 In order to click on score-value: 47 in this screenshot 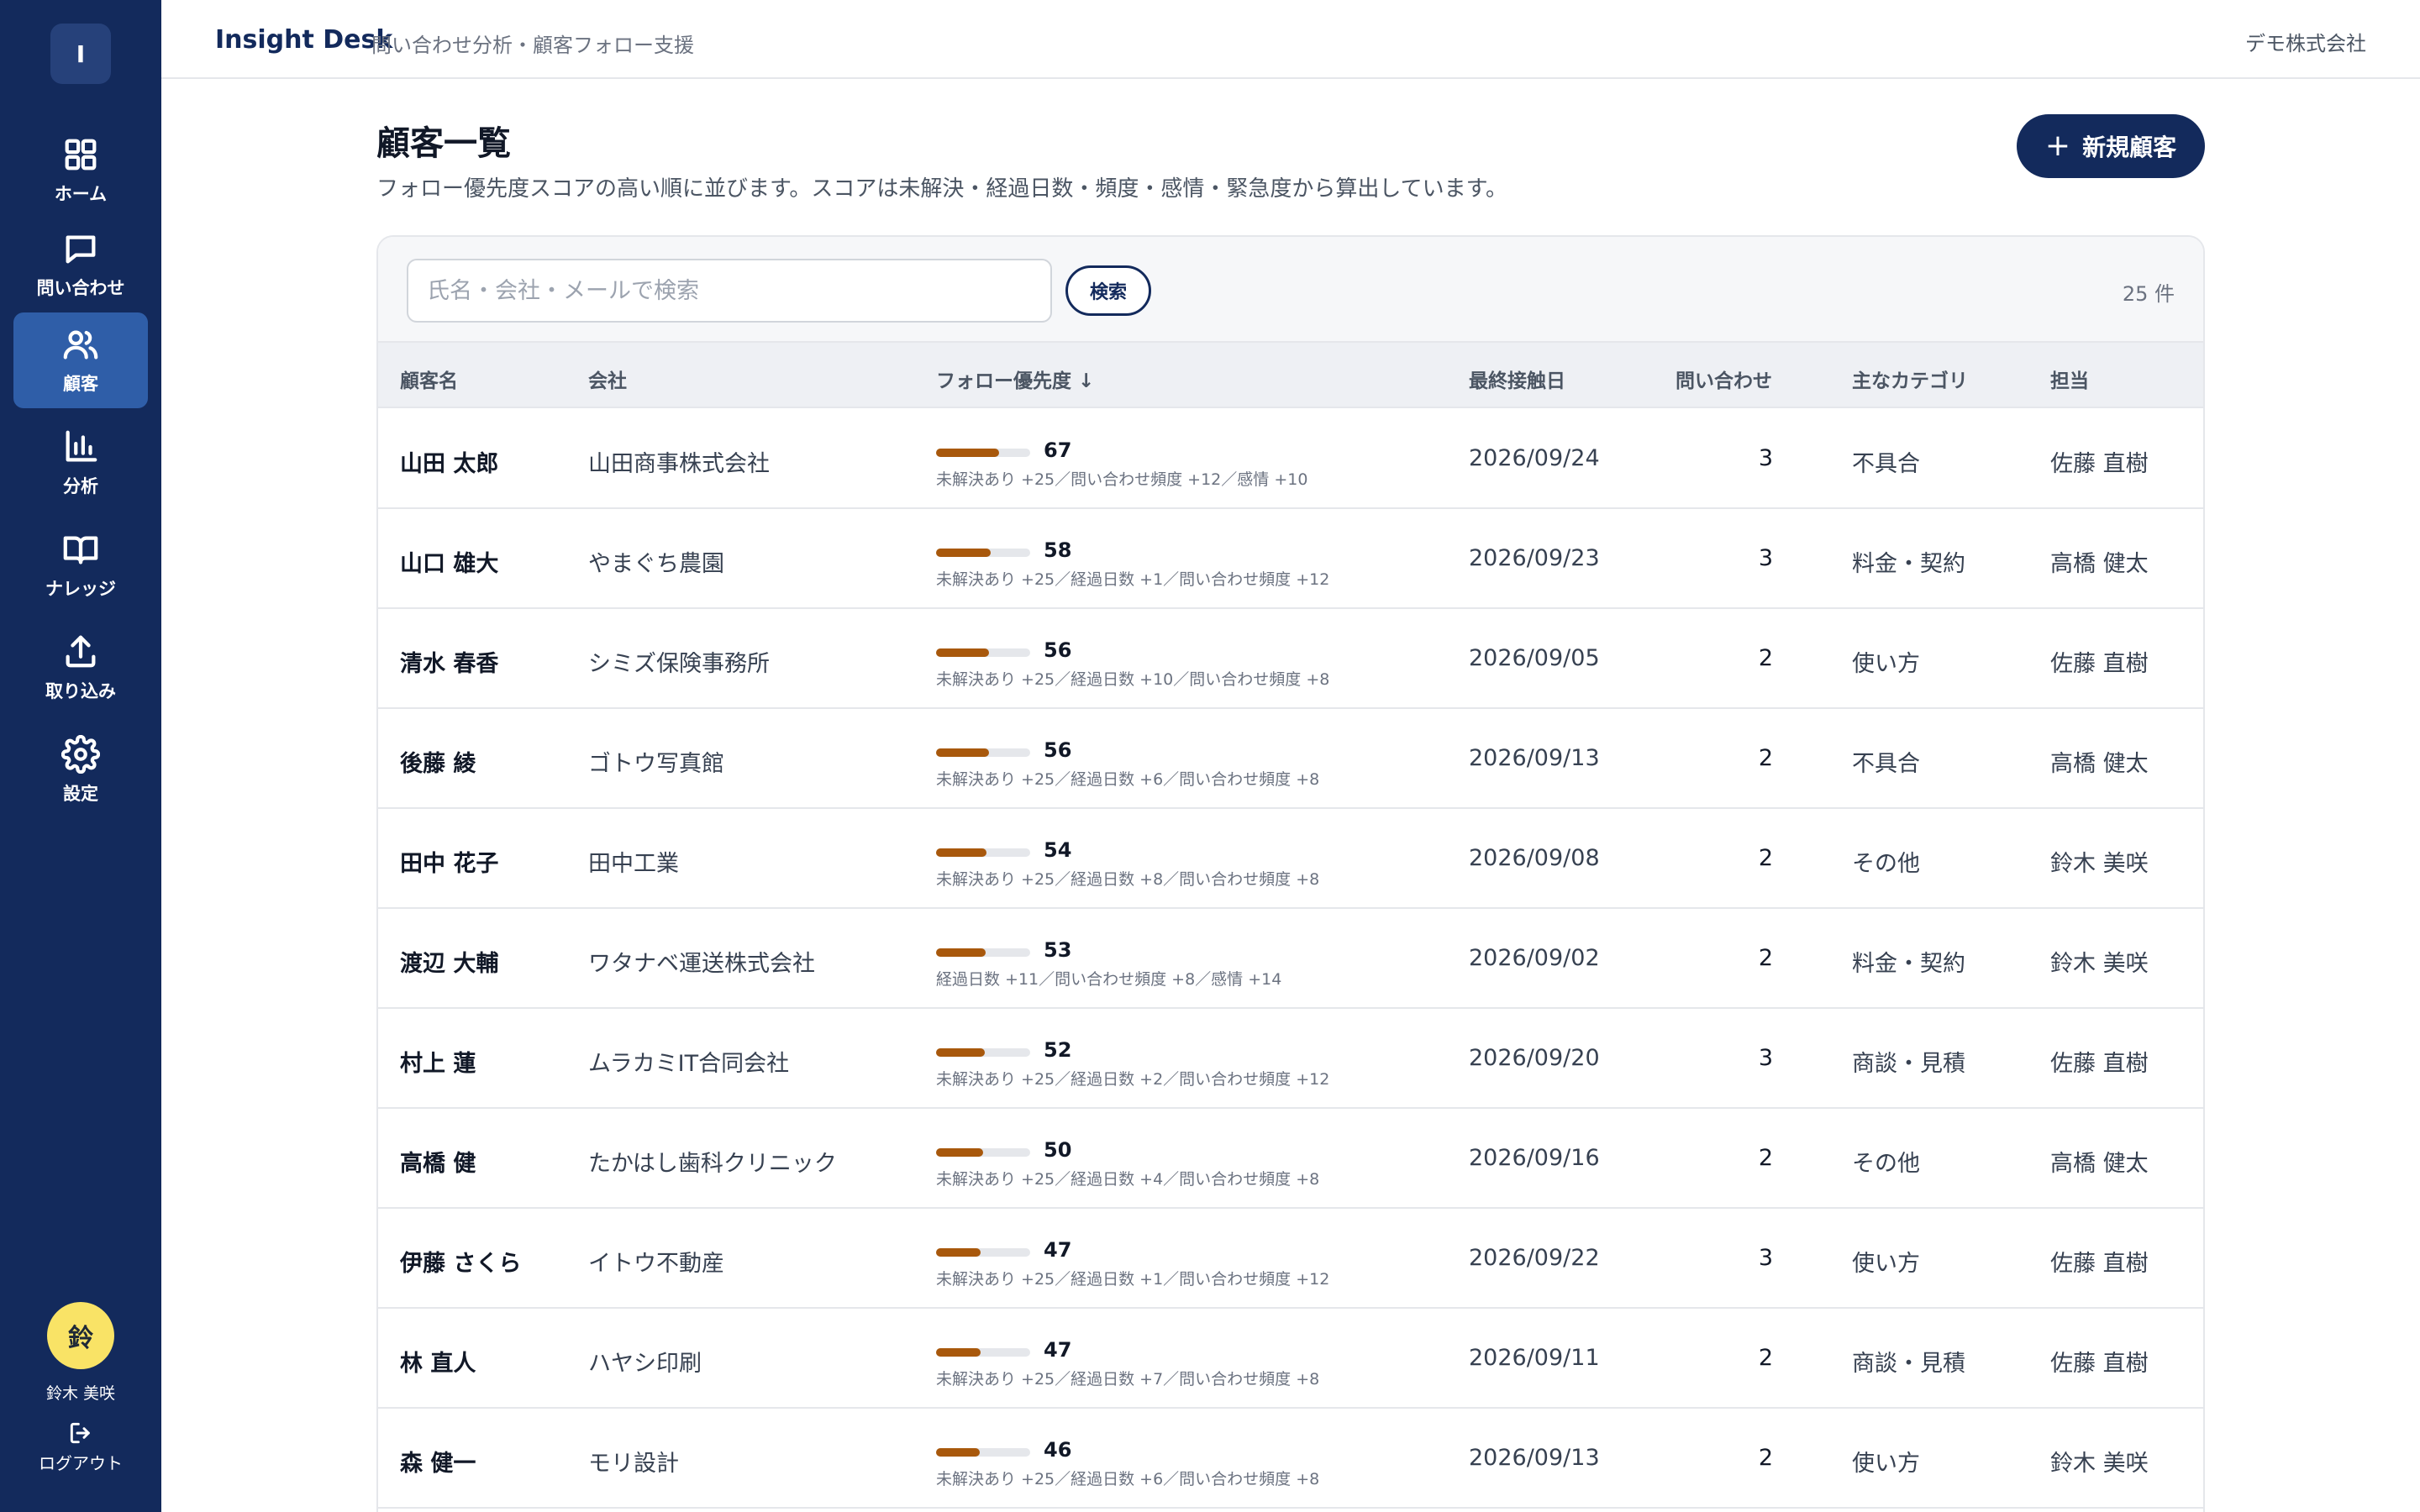, I will do `click(1058, 1350)`.